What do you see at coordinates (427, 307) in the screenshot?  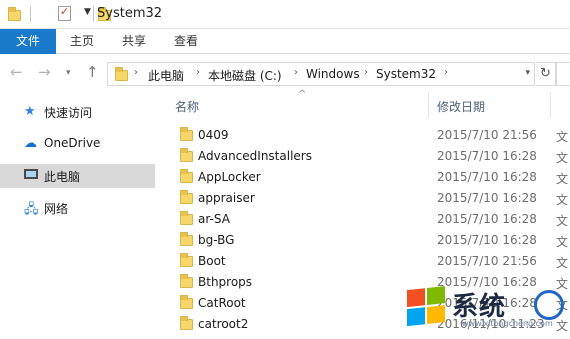 I see `windows-logo-icon` at bounding box center [427, 307].